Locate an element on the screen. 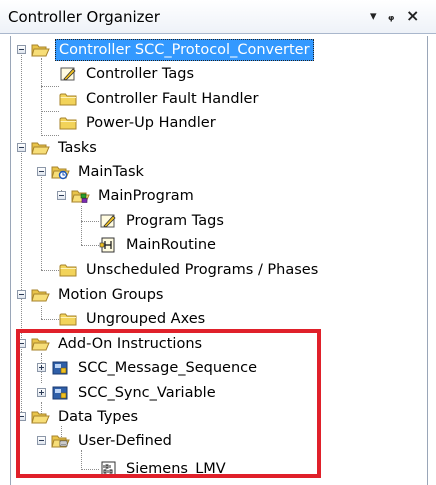 The image size is (436, 485). tree-node-user-defined: User-Defined is located at coordinates (113, 441).